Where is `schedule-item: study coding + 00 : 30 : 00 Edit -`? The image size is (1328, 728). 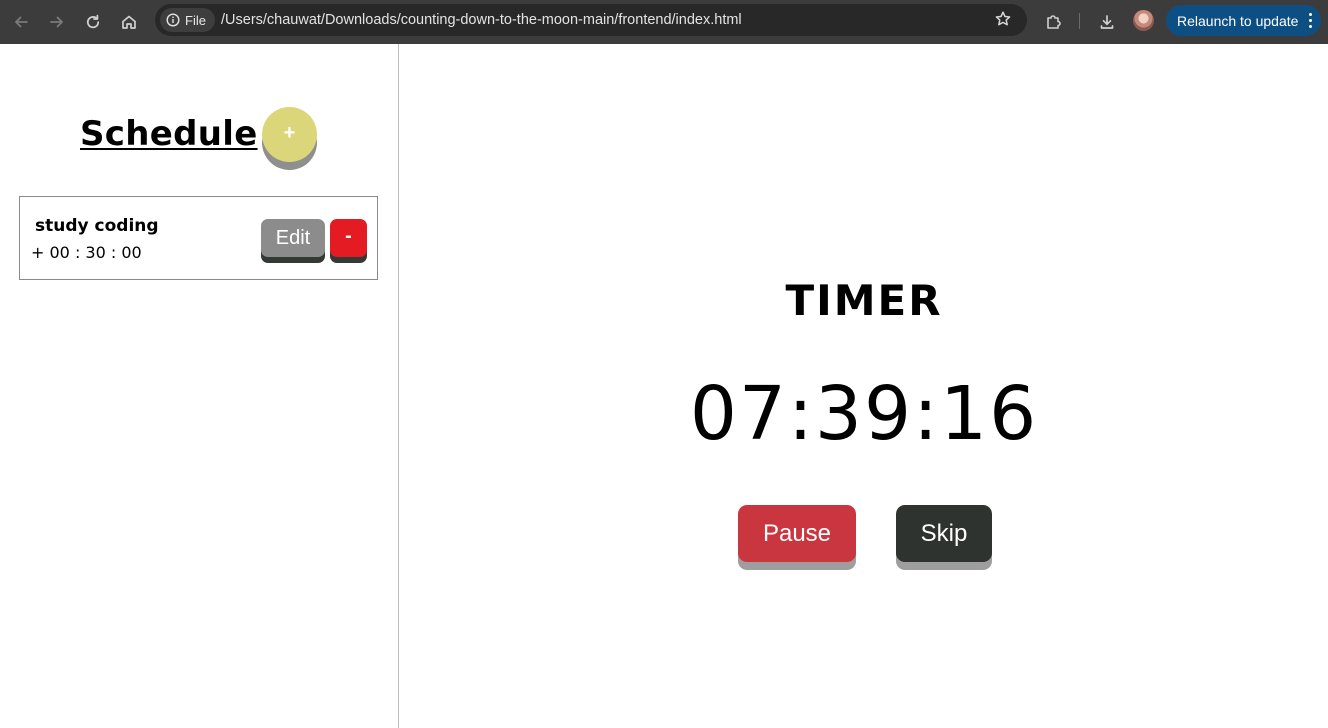 schedule-item: study coding + 00 : 30 : 00 Edit - is located at coordinates (198, 238).